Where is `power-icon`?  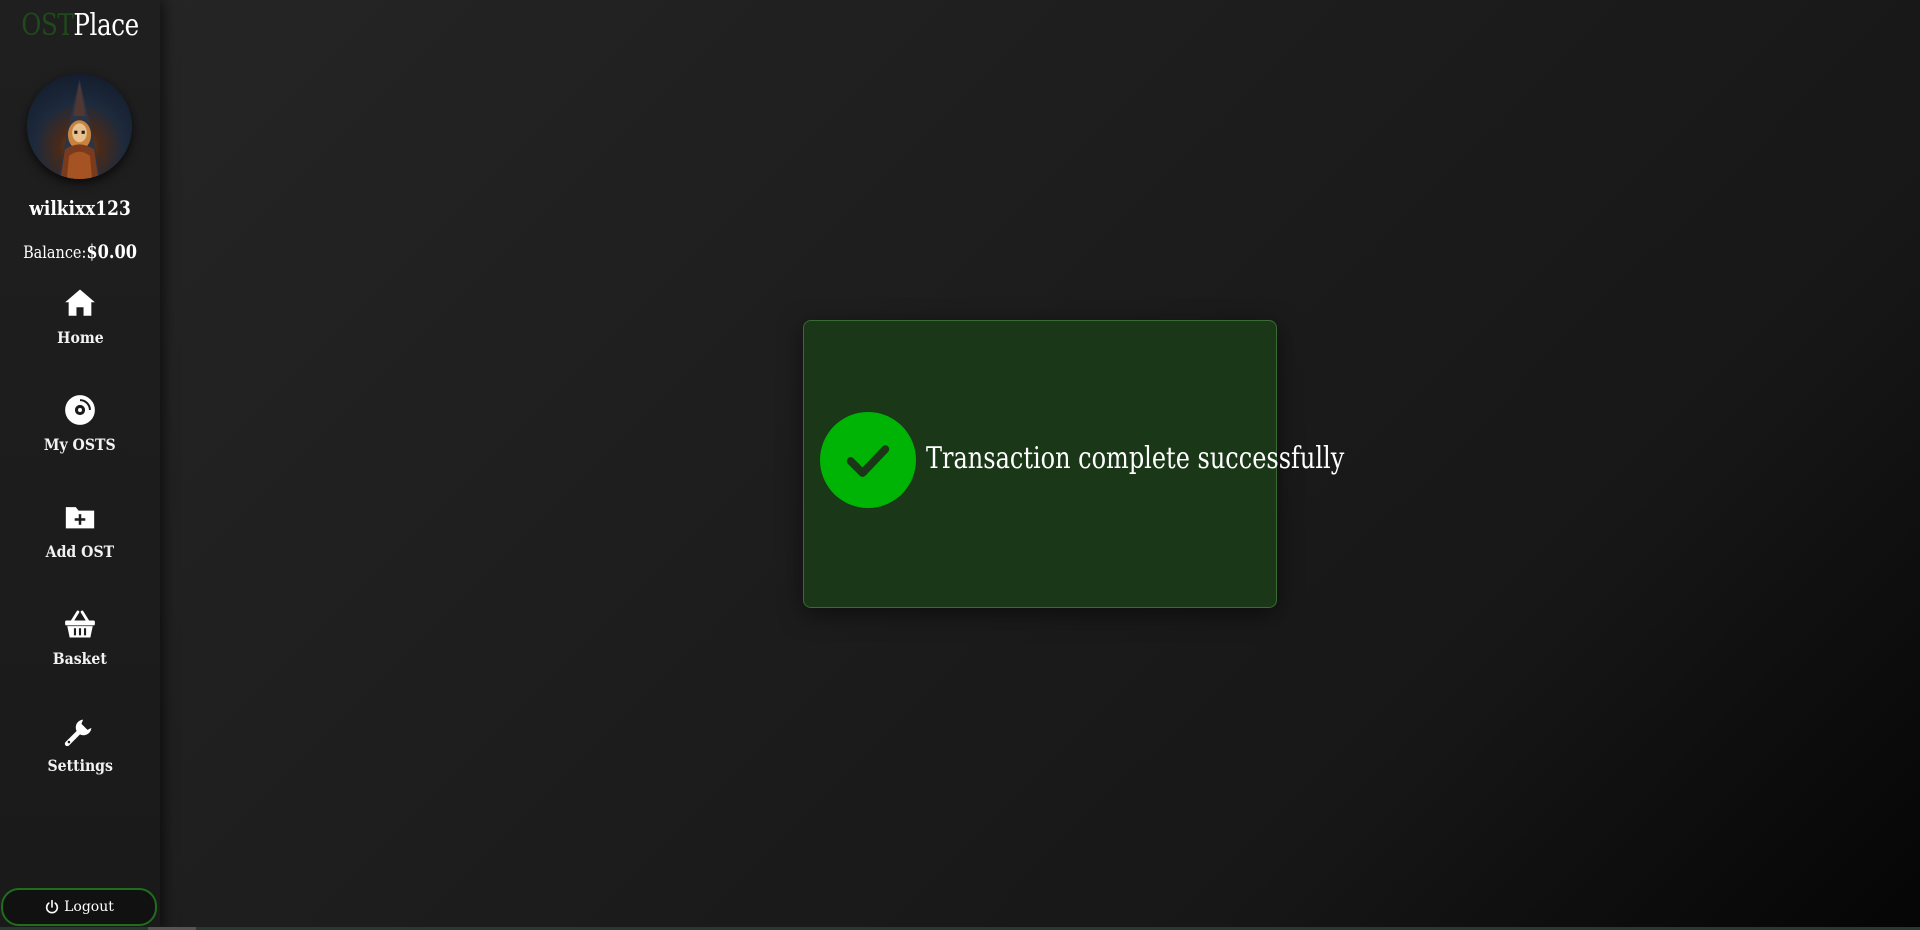
power-icon is located at coordinates (52, 906).